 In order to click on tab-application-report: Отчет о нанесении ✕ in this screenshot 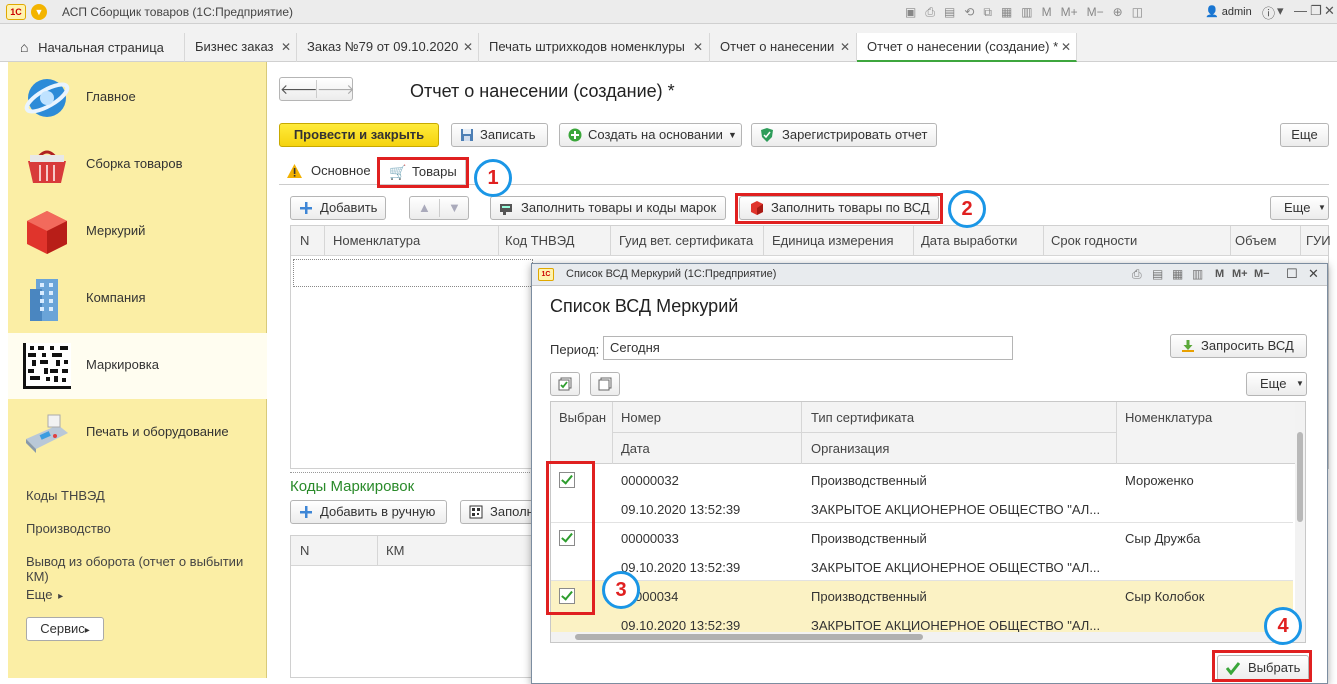, I will do `click(783, 47)`.